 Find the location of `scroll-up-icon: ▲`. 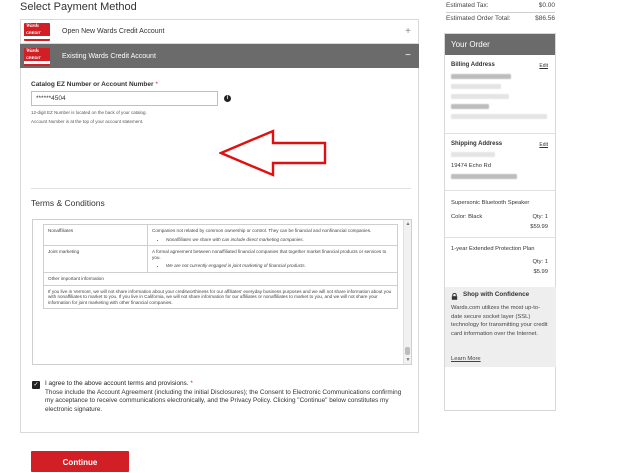

scroll-up-icon: ▲ is located at coordinates (408, 224).